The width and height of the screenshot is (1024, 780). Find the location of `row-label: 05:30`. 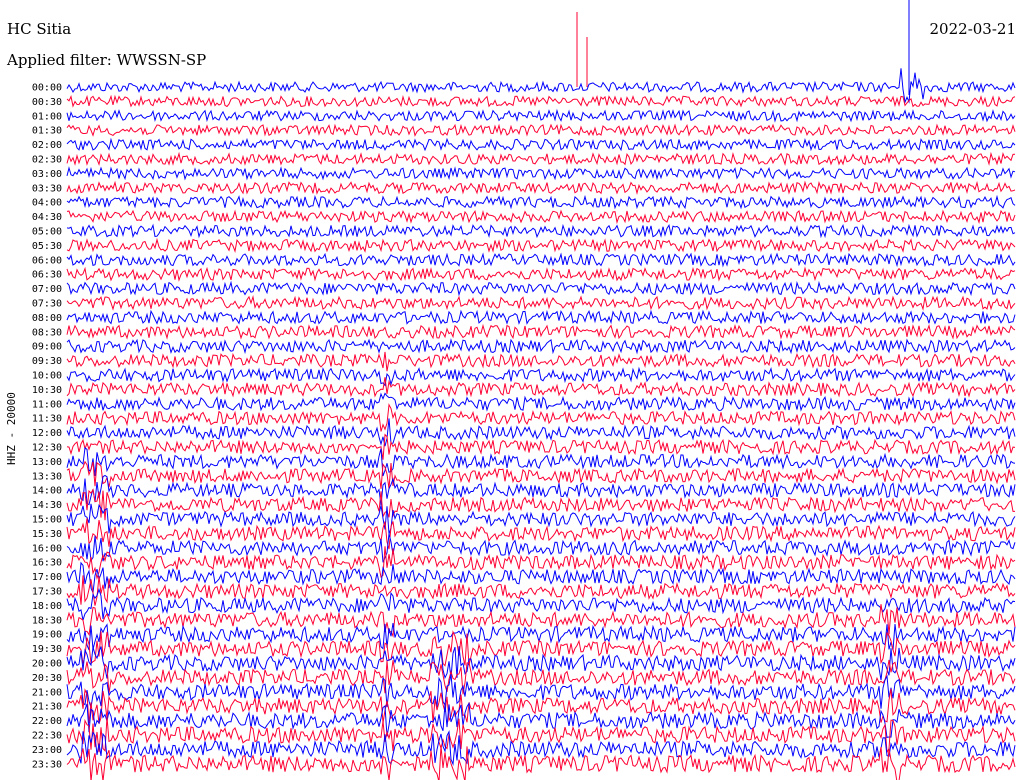

row-label: 05:30 is located at coordinates (47, 246).